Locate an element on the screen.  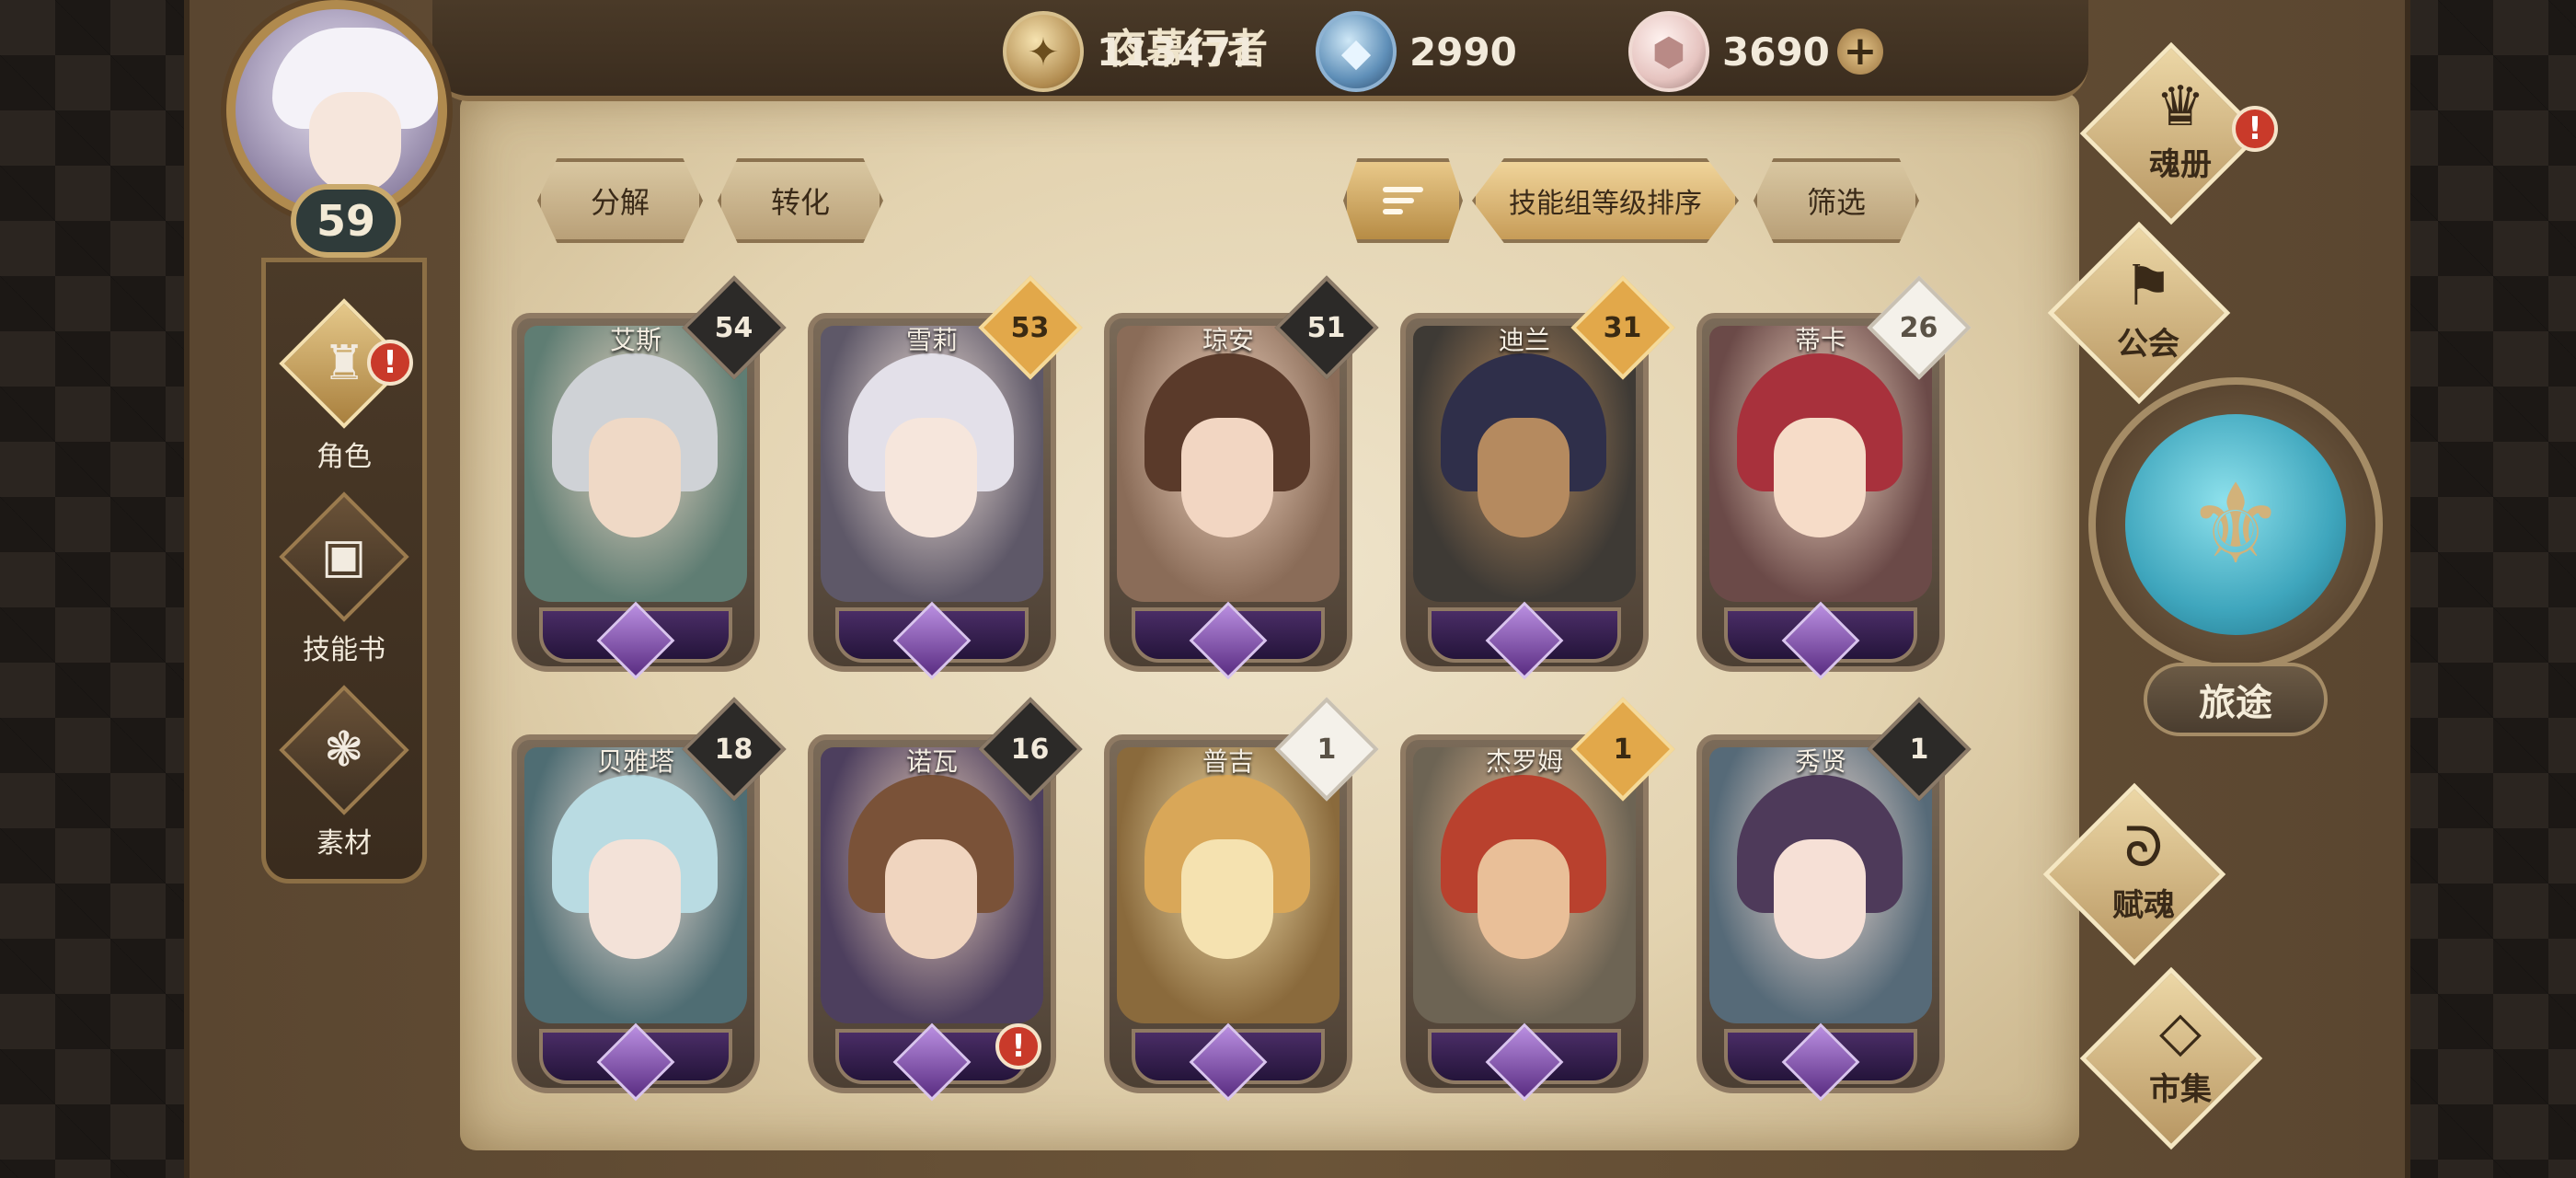
menu-item-bg: ▣ is located at coordinates (344, 556).